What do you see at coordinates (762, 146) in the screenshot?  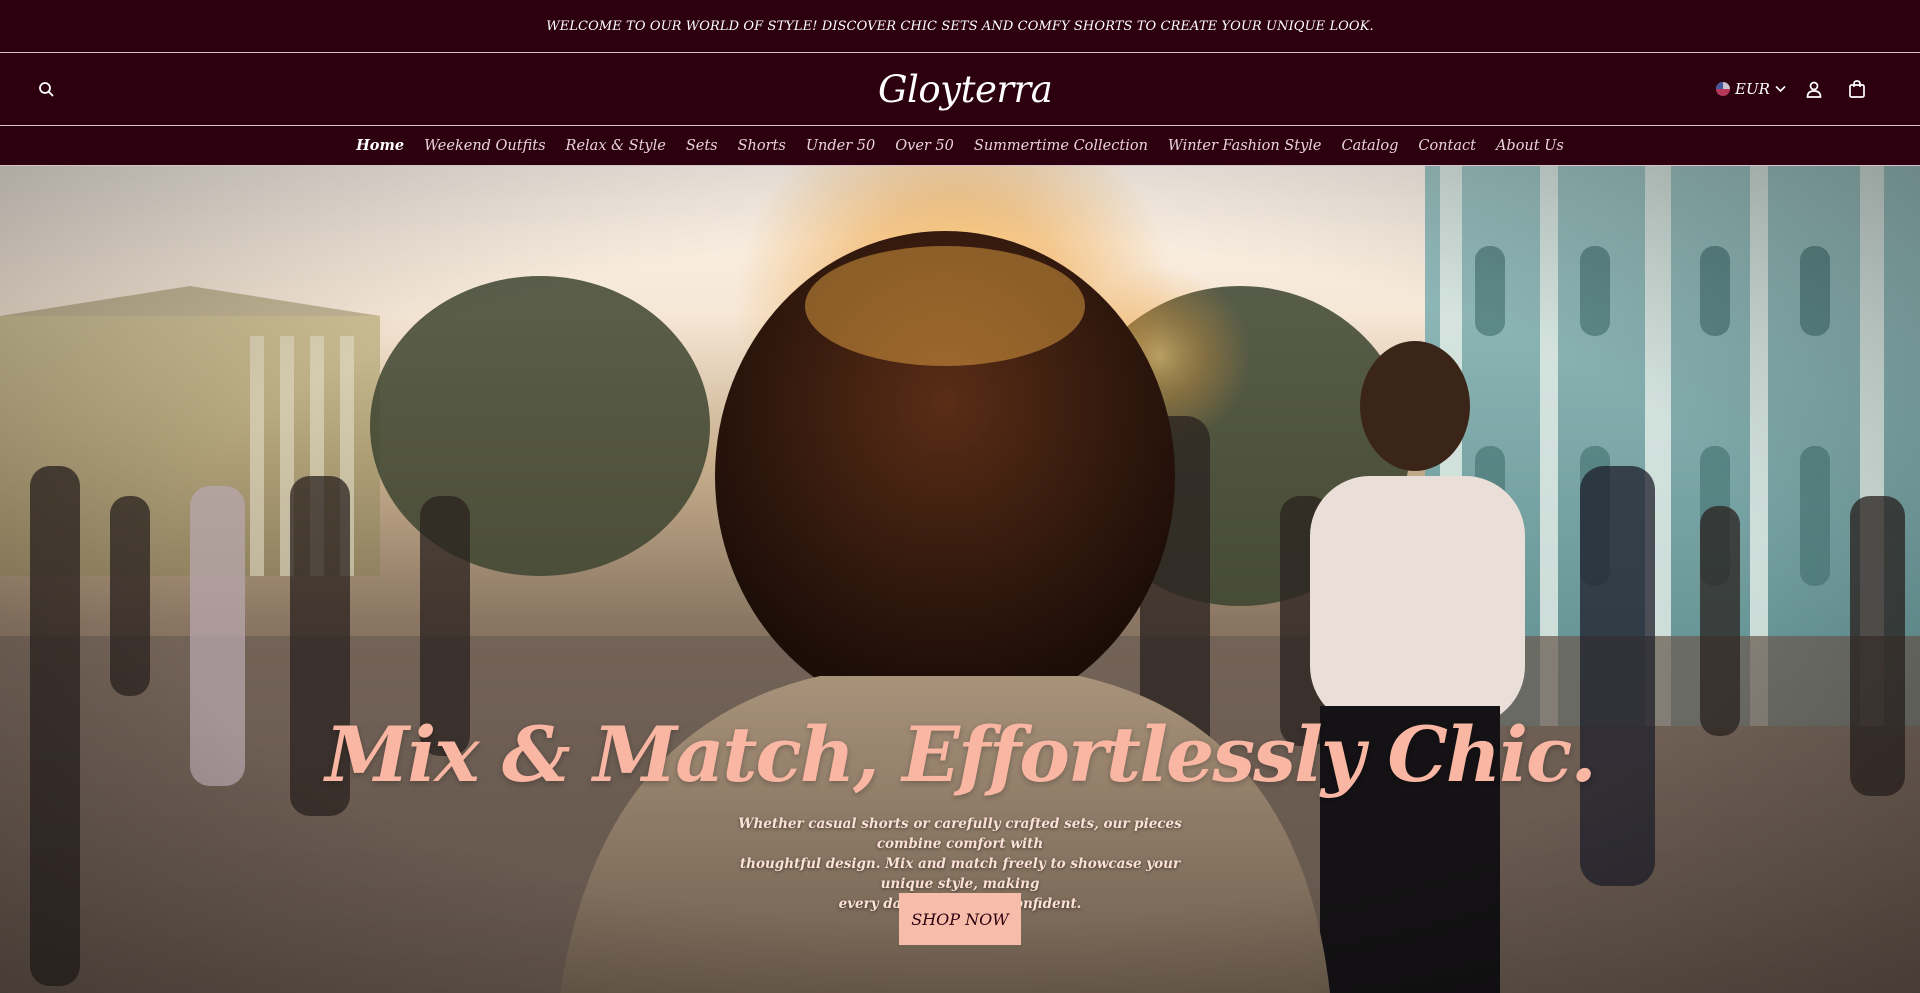 I see `nav-item-shorts: Shorts` at bounding box center [762, 146].